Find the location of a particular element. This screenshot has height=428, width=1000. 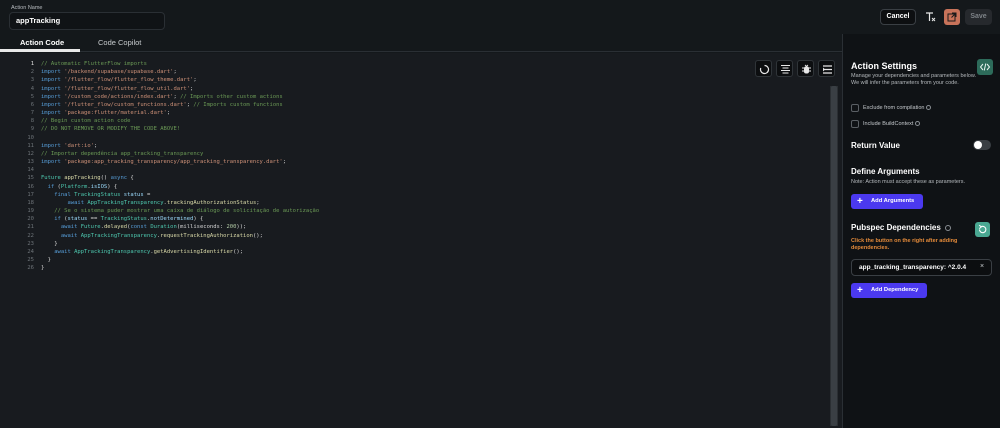

header: Action Name appTracking Cancel Save is located at coordinates (500, 17).